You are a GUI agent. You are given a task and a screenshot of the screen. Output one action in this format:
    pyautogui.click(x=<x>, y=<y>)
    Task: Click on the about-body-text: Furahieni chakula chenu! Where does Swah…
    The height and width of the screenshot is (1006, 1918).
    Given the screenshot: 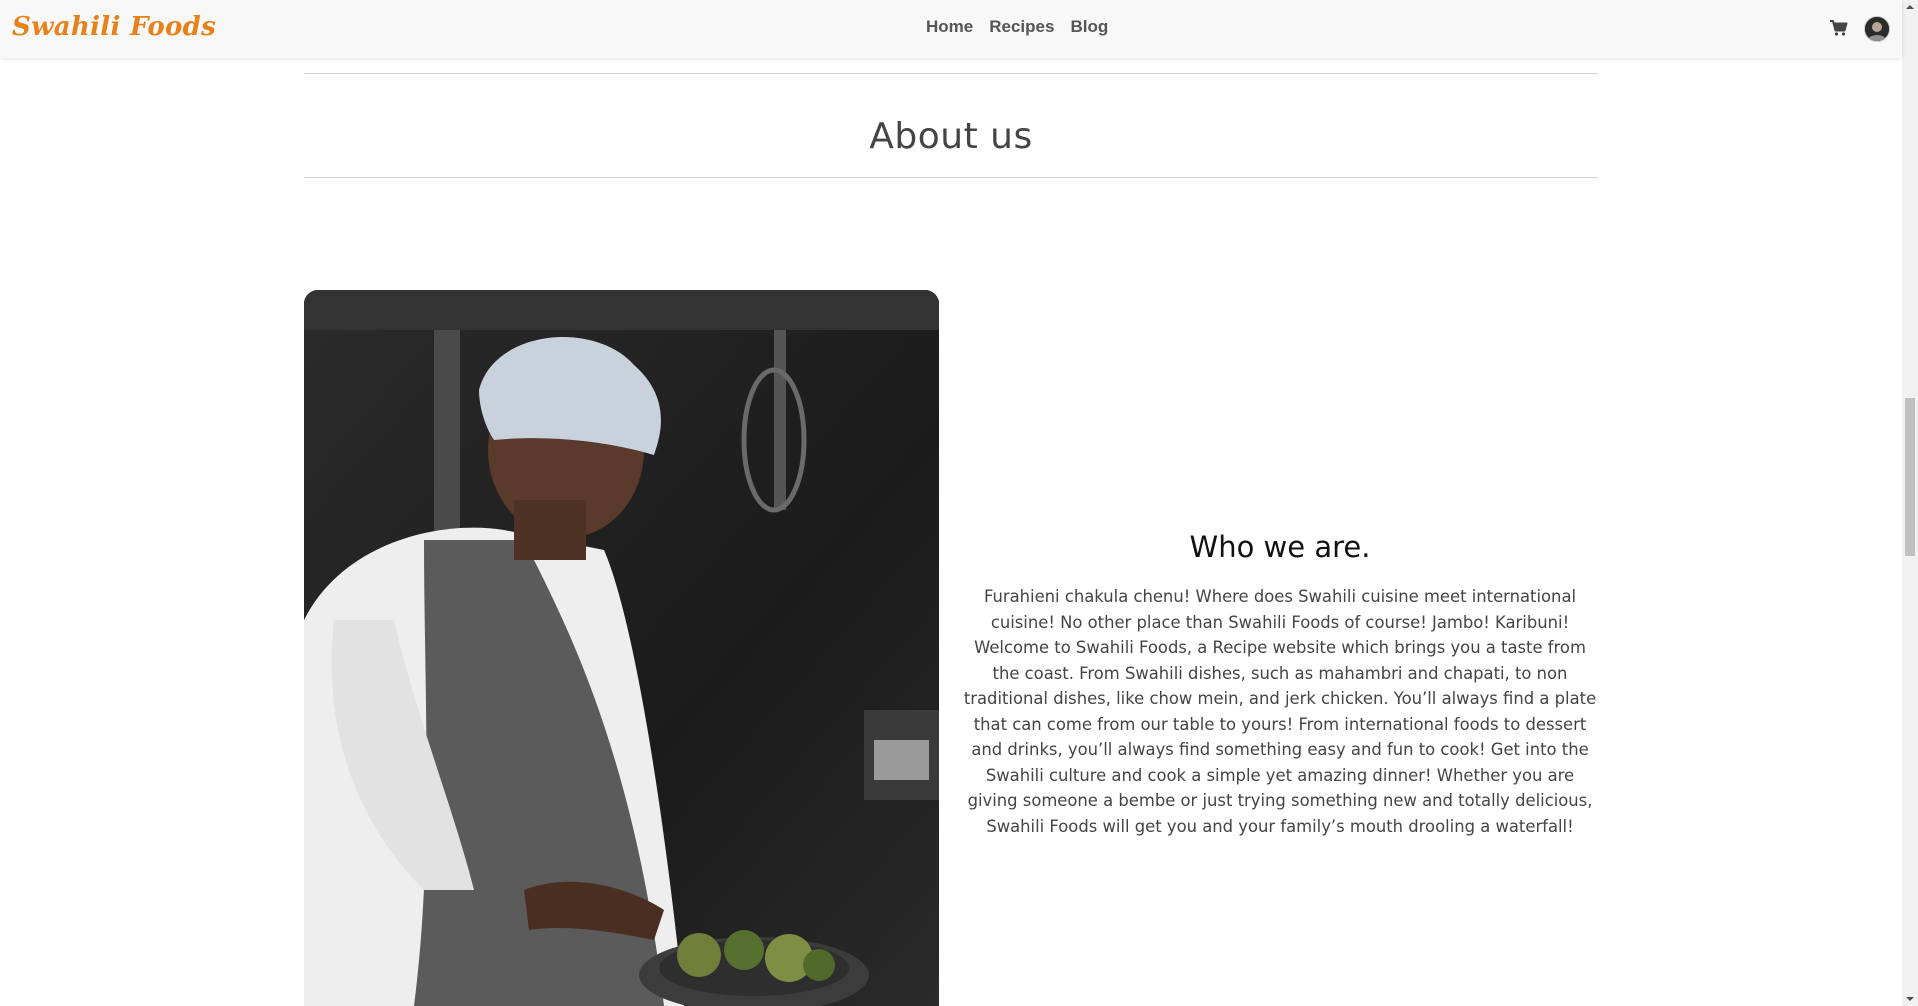 What is the action you would take?
    pyautogui.click(x=1280, y=711)
    